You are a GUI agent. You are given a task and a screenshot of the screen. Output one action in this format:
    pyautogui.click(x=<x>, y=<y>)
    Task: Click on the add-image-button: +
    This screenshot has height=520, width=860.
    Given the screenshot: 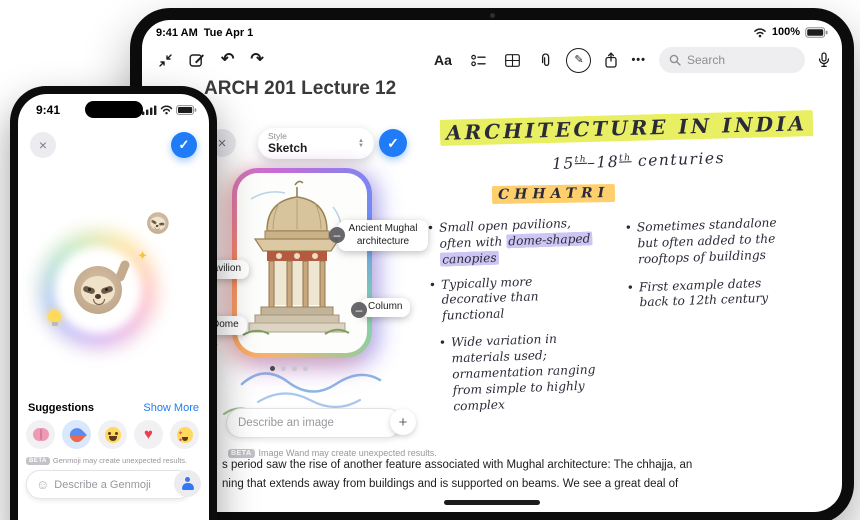 What is the action you would take?
    pyautogui.click(x=403, y=422)
    